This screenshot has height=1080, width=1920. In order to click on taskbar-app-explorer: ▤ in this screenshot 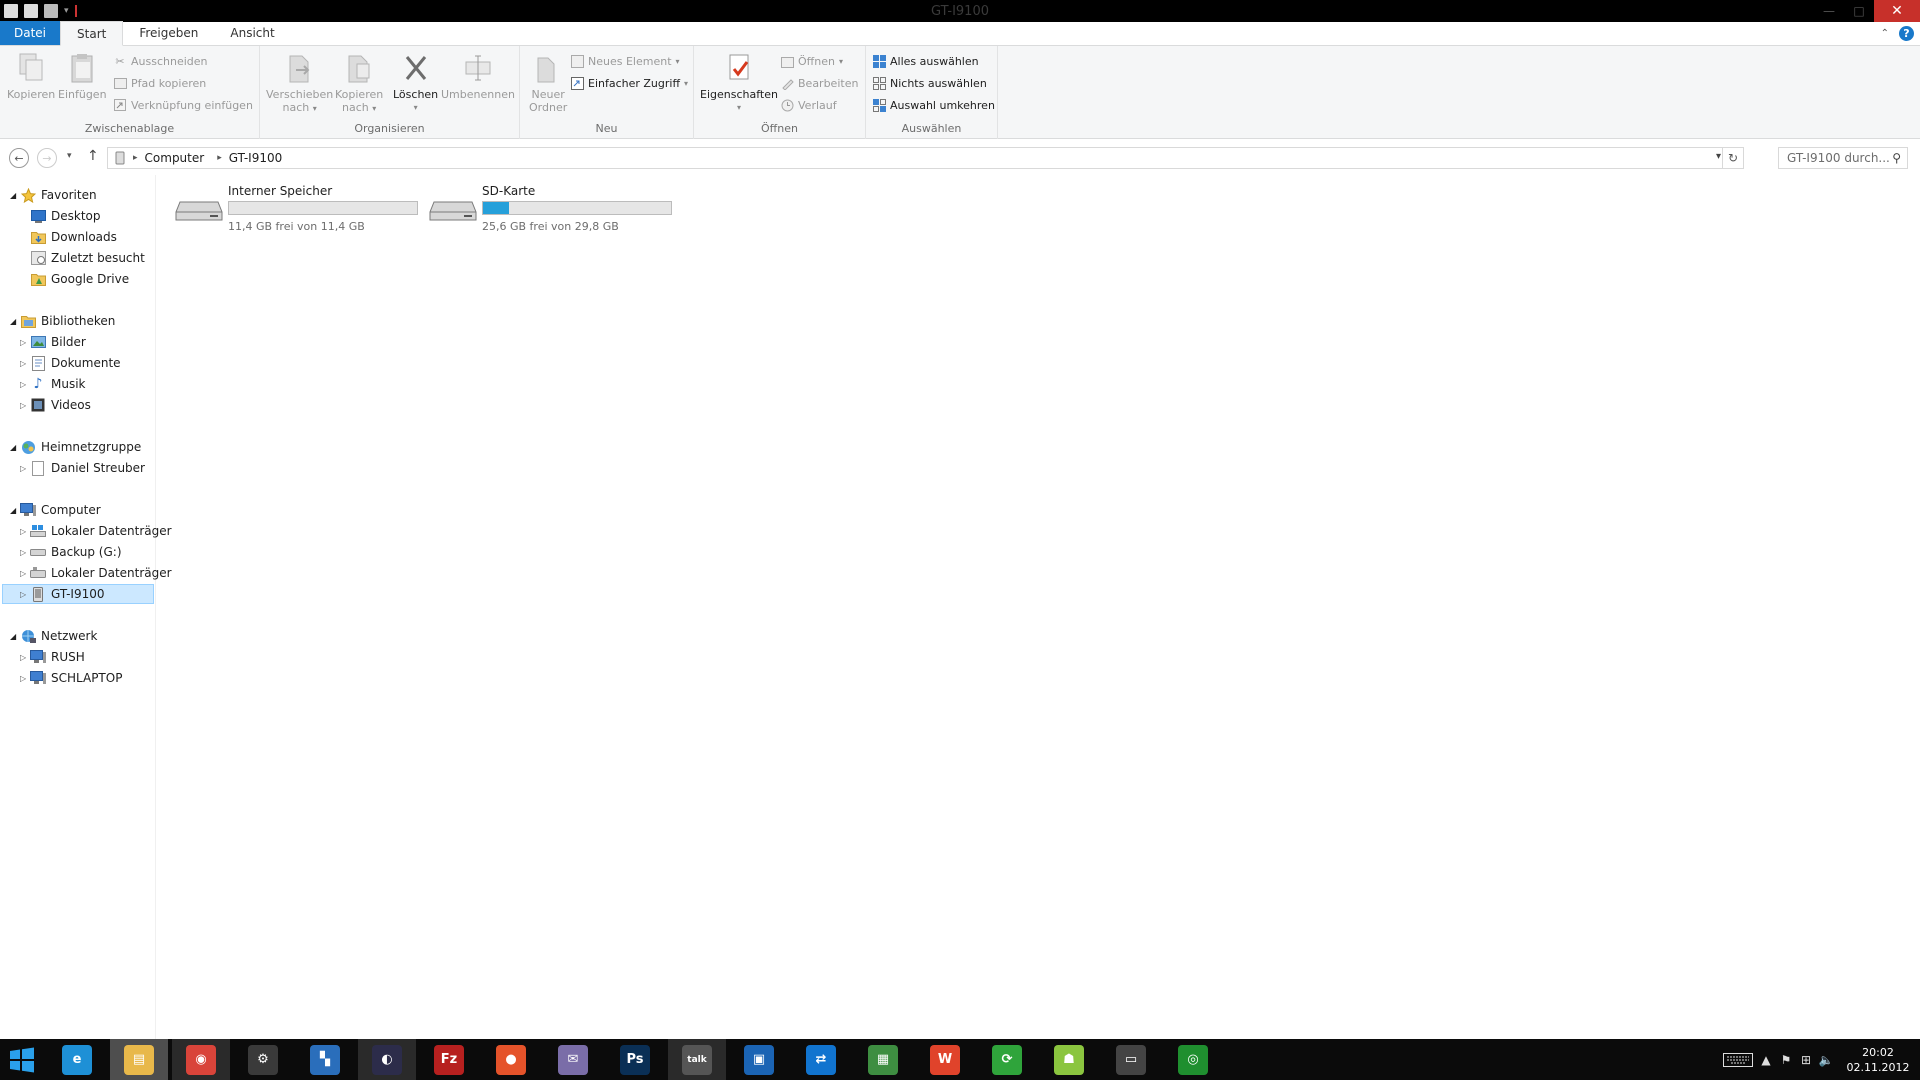, I will do `click(139, 1059)`.